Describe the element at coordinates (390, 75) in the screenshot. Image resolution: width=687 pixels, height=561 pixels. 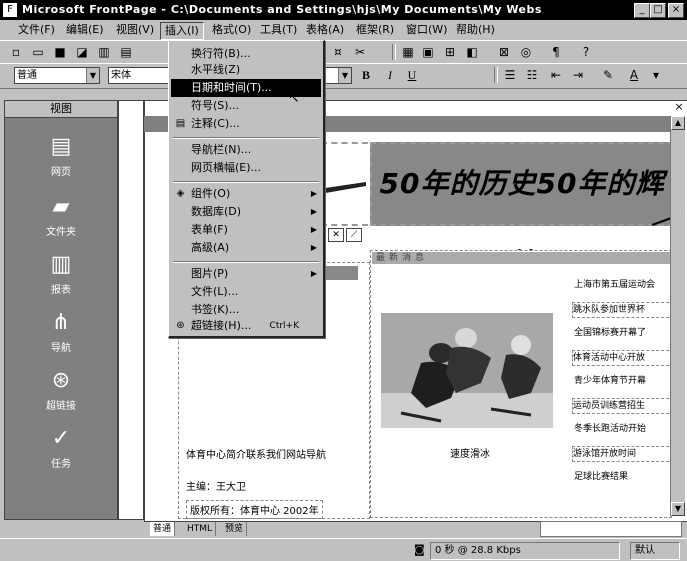
I see `italic-button: I` at that location.